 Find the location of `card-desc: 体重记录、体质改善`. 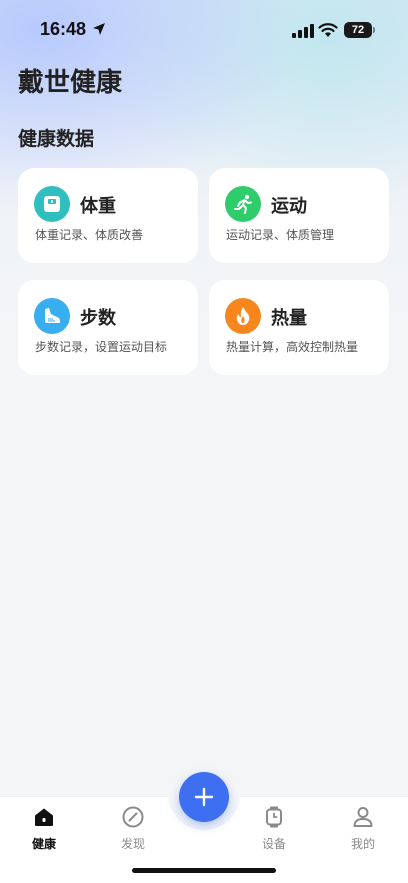

card-desc: 体重记录、体质改善 is located at coordinates (89, 235).